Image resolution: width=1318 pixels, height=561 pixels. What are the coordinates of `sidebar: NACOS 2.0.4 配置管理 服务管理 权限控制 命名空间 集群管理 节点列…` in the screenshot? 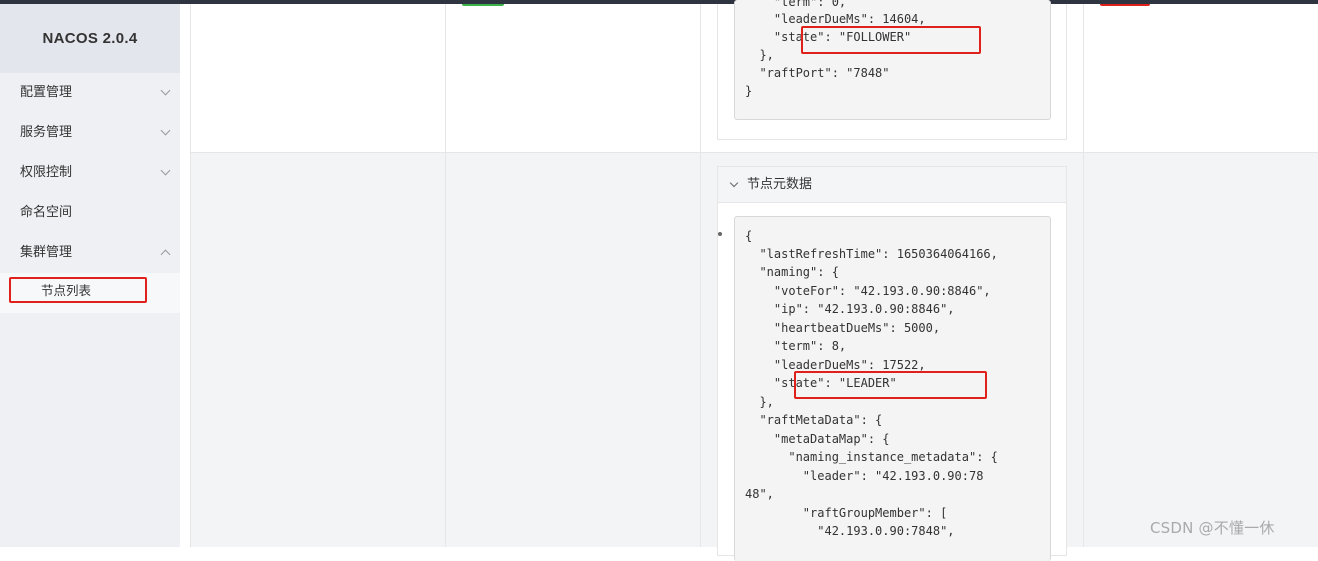 It's located at (90, 275).